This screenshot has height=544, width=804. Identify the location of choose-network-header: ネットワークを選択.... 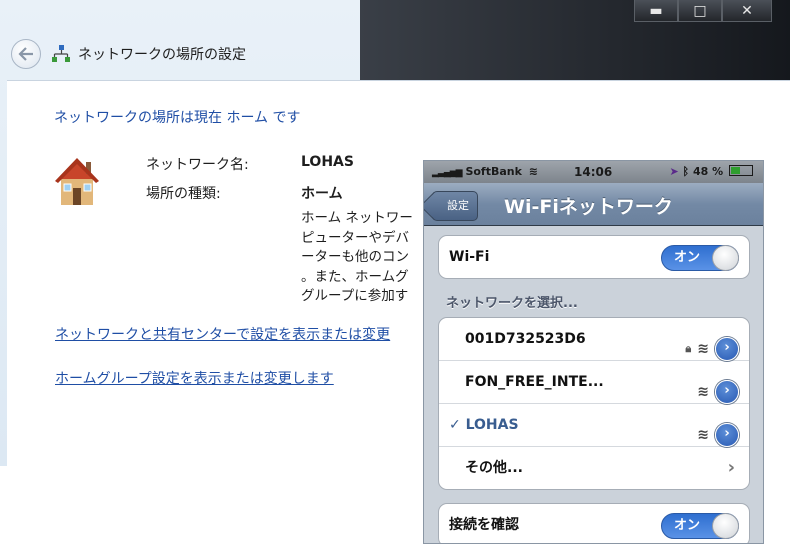
(512, 303).